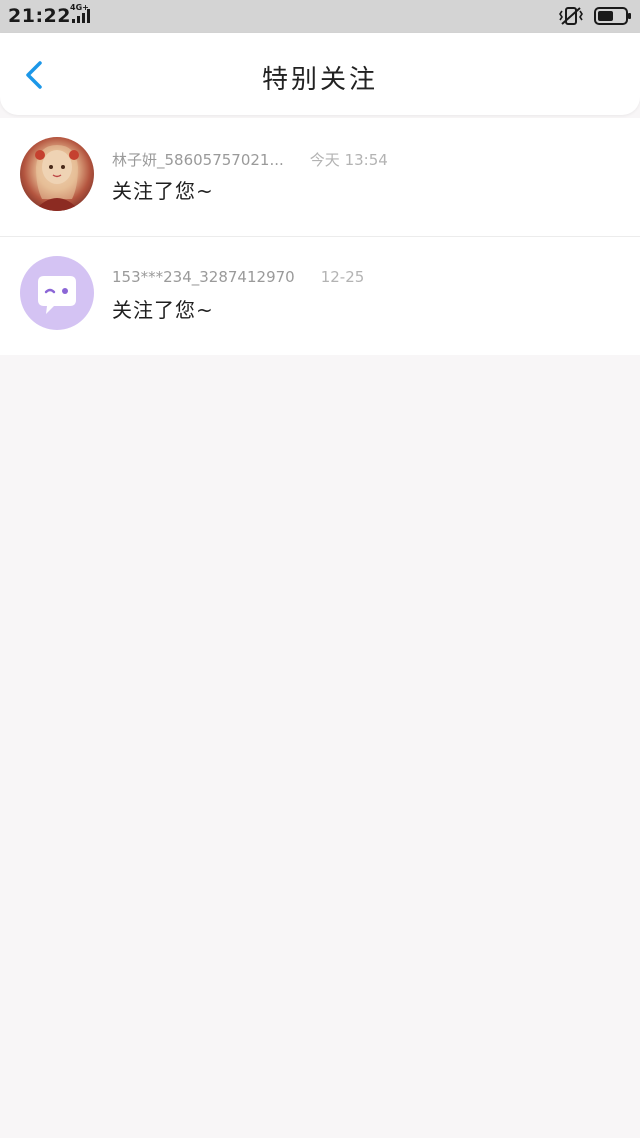  I want to click on signal-icon: 4G+, so click(82, 14).